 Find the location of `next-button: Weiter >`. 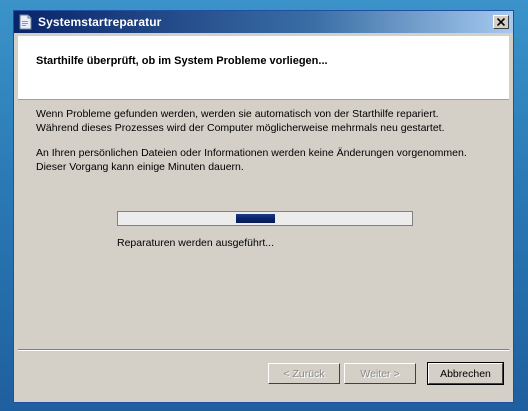

next-button: Weiter > is located at coordinates (380, 373).